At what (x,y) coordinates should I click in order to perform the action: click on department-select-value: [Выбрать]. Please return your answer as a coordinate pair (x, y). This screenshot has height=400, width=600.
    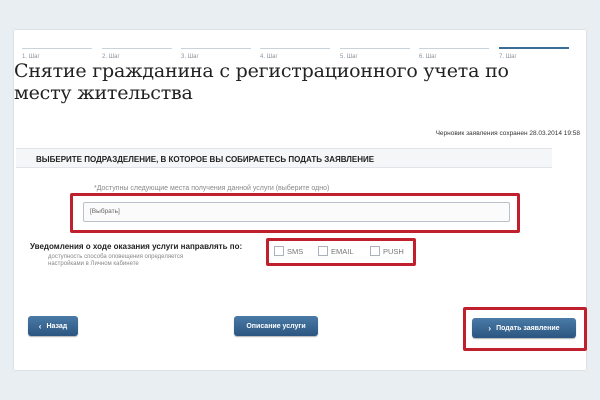
    Looking at the image, I should click on (105, 211).